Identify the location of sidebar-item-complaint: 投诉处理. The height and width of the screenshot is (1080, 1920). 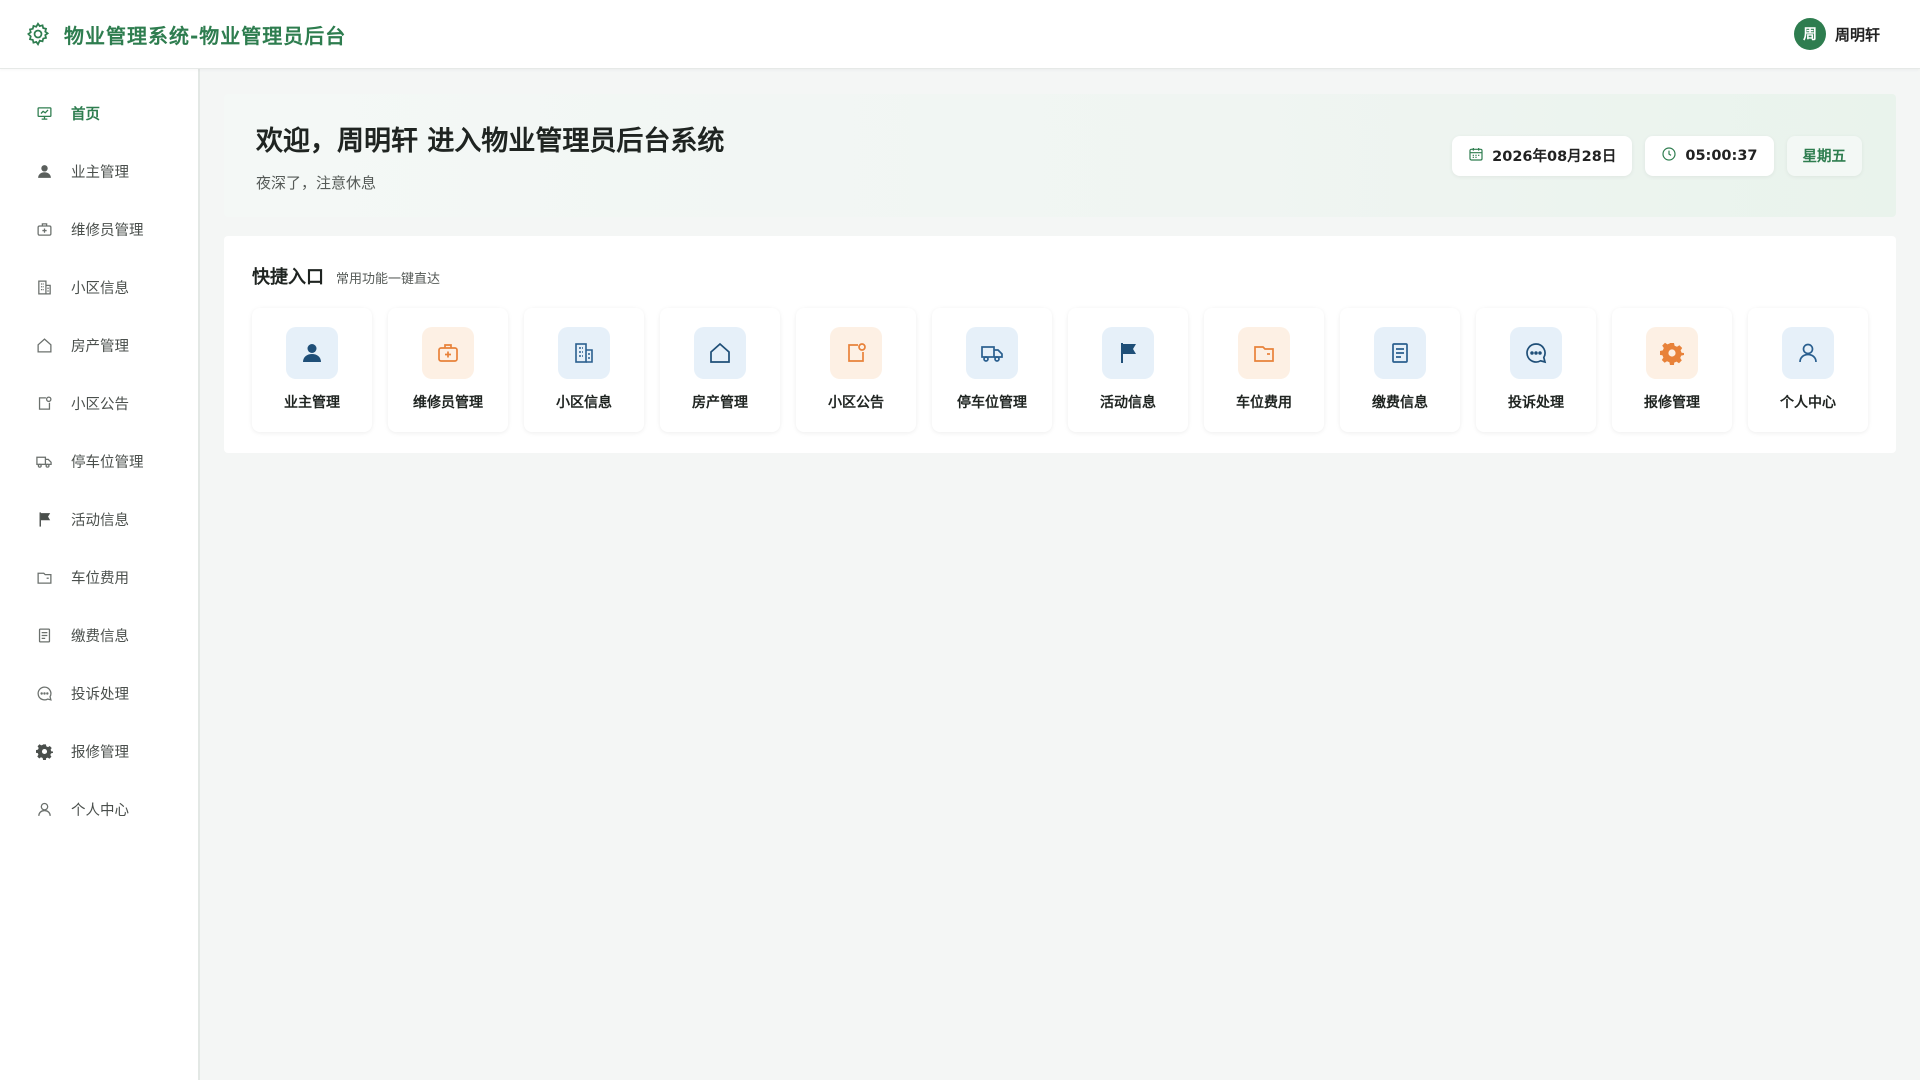
(99, 693).